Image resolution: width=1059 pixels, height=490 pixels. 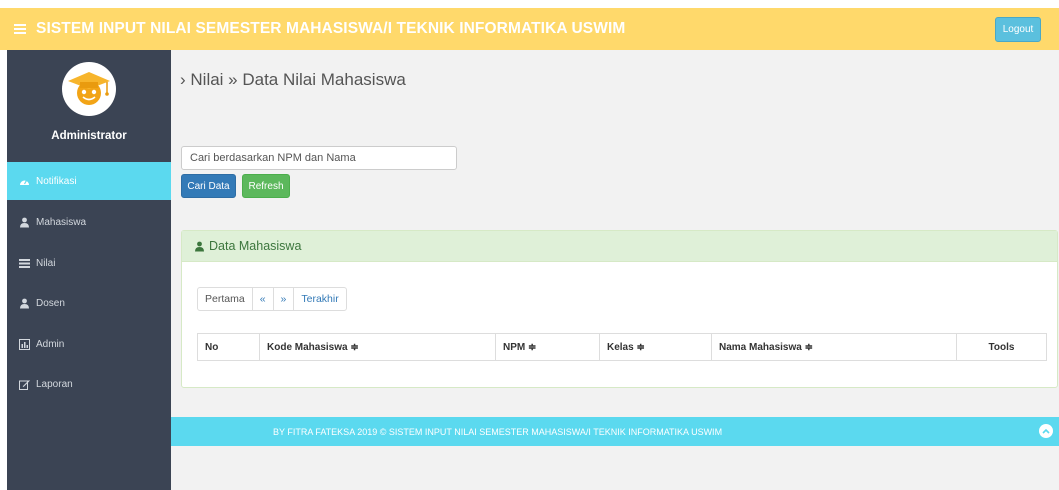 What do you see at coordinates (89, 384) in the screenshot?
I see `sidebar-item-laporan: Laporan` at bounding box center [89, 384].